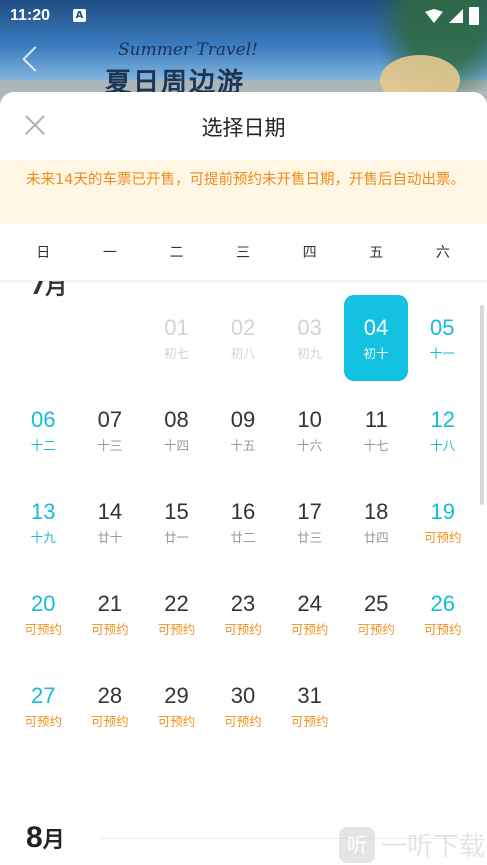 This screenshot has width=487, height=865. I want to click on calendar-day: 25 可预约, so click(376, 615).